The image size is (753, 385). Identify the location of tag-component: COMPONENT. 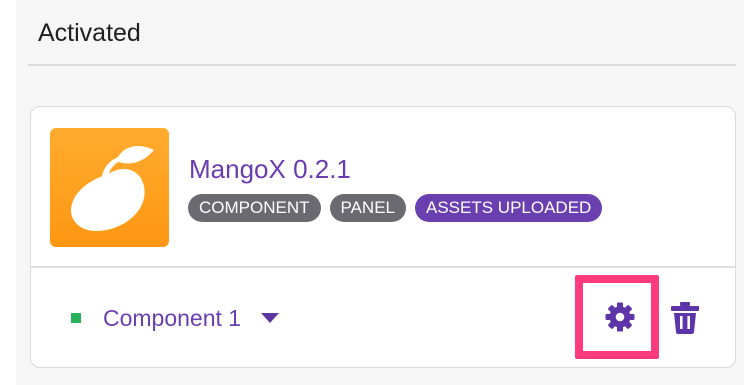
(254, 208).